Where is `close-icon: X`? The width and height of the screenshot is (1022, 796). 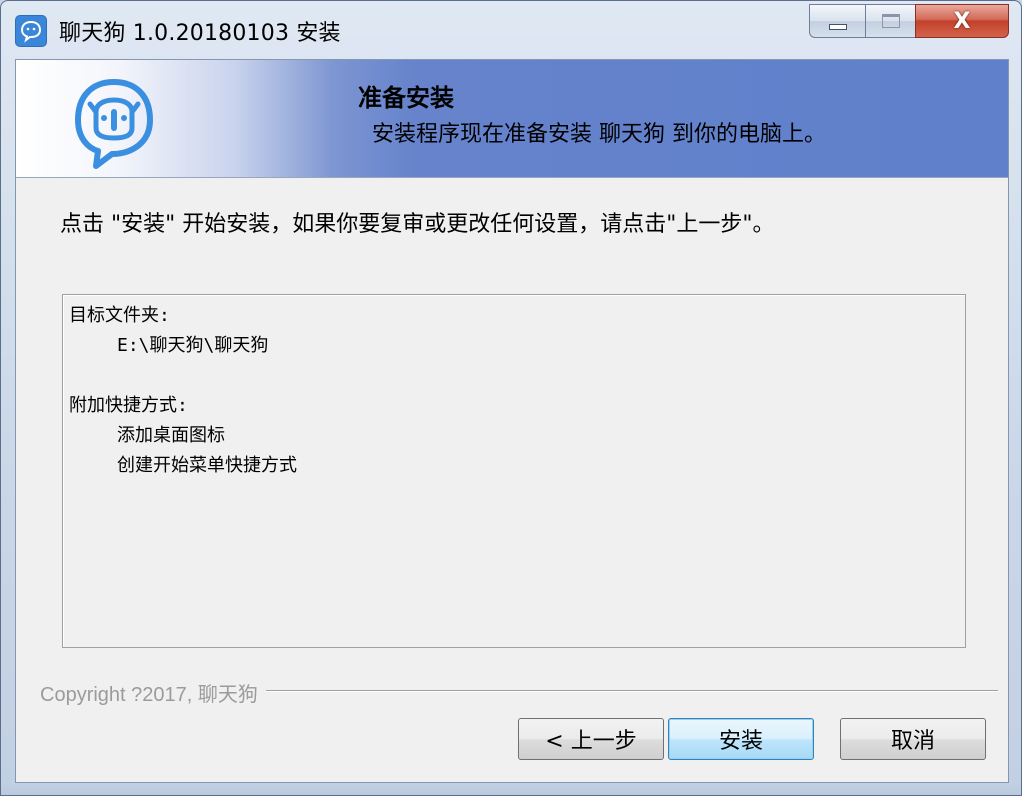
close-icon: X is located at coordinates (962, 21).